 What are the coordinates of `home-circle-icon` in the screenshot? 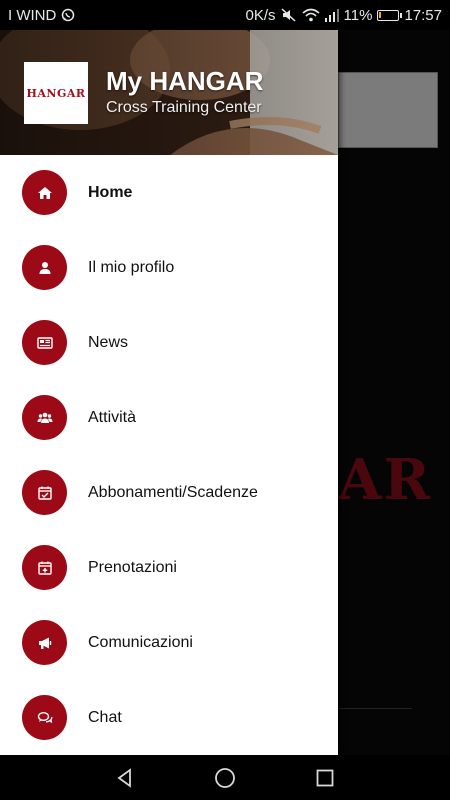 It's located at (225, 777).